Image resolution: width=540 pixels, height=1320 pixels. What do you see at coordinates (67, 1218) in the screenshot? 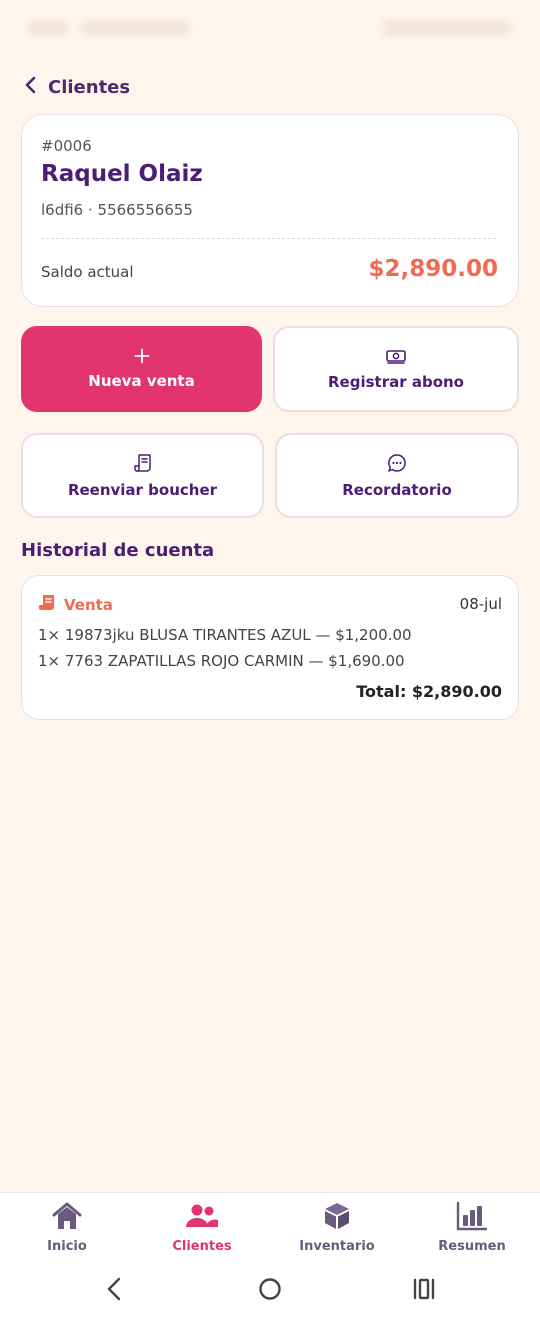
I see `home-icon` at bounding box center [67, 1218].